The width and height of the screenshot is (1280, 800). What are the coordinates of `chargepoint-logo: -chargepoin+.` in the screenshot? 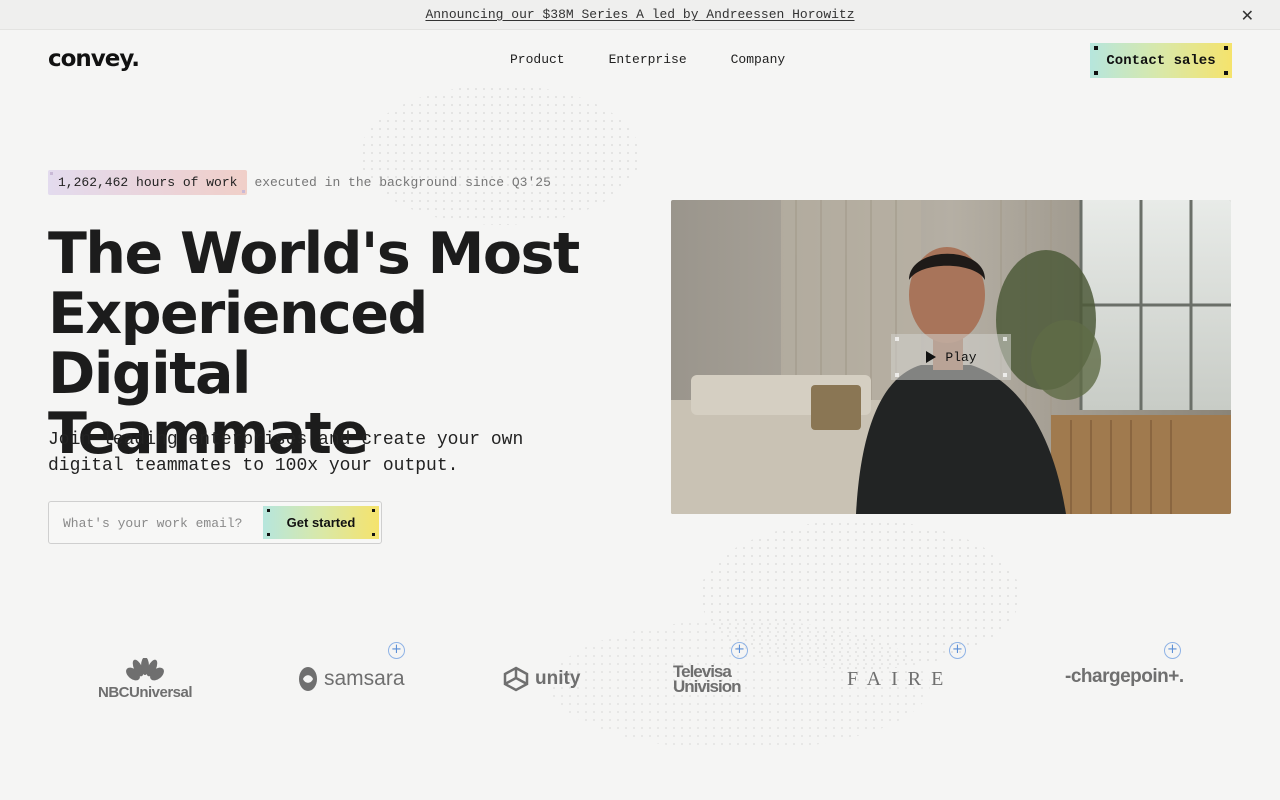 It's located at (1124, 677).